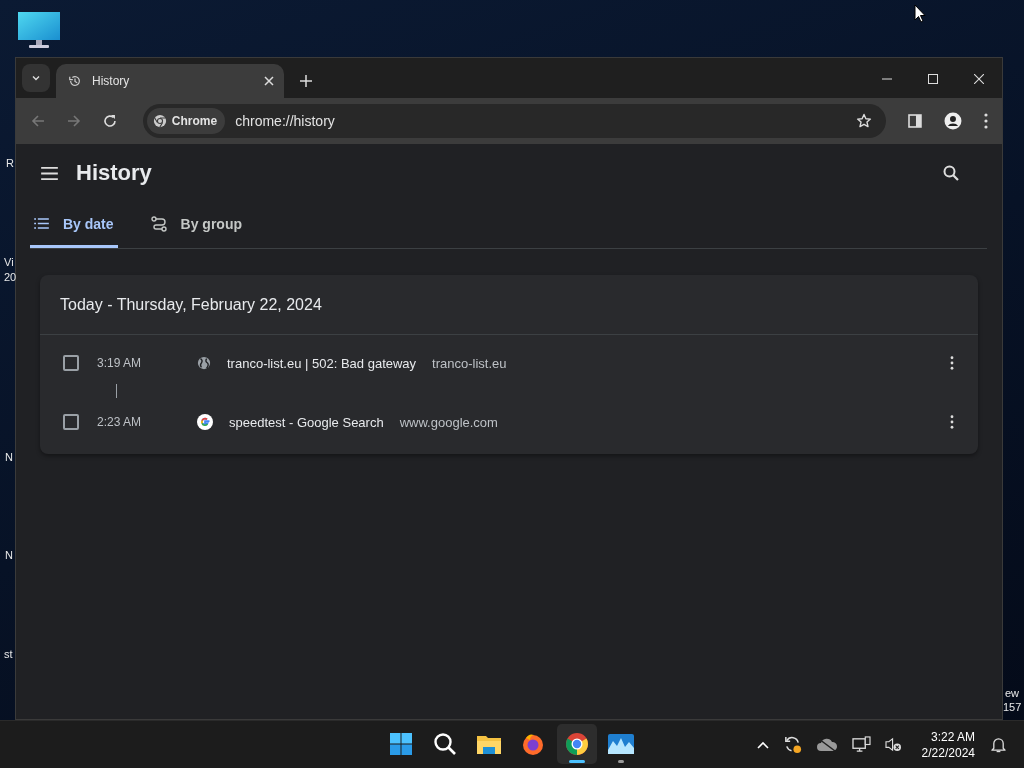 The image size is (1024, 768). I want to click on address-bar: Chrome chrome://history, so click(514, 121).